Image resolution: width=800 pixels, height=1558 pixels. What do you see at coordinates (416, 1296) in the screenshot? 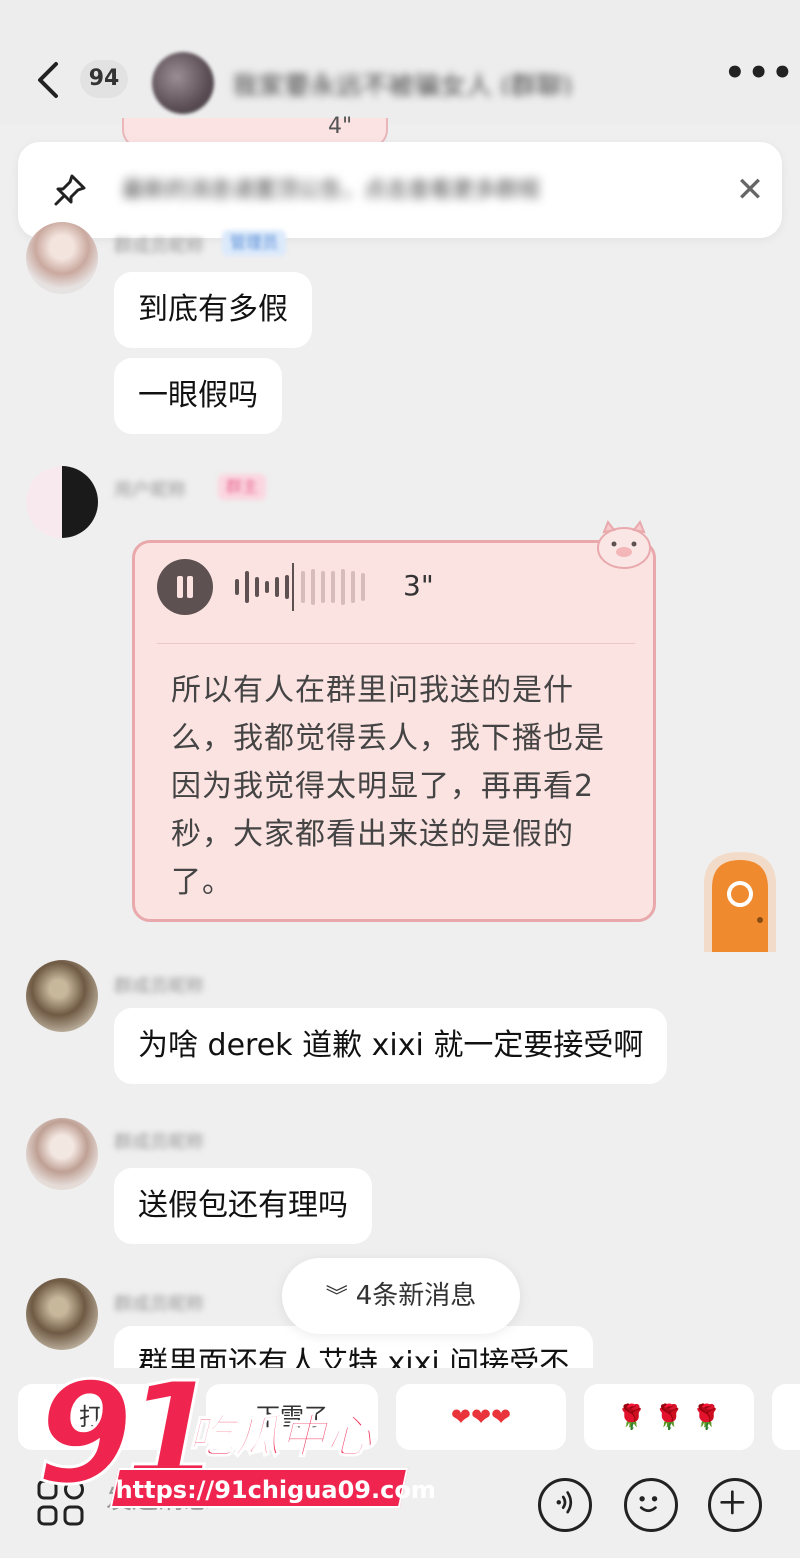
I see `new-messages-label: 4条新消息` at bounding box center [416, 1296].